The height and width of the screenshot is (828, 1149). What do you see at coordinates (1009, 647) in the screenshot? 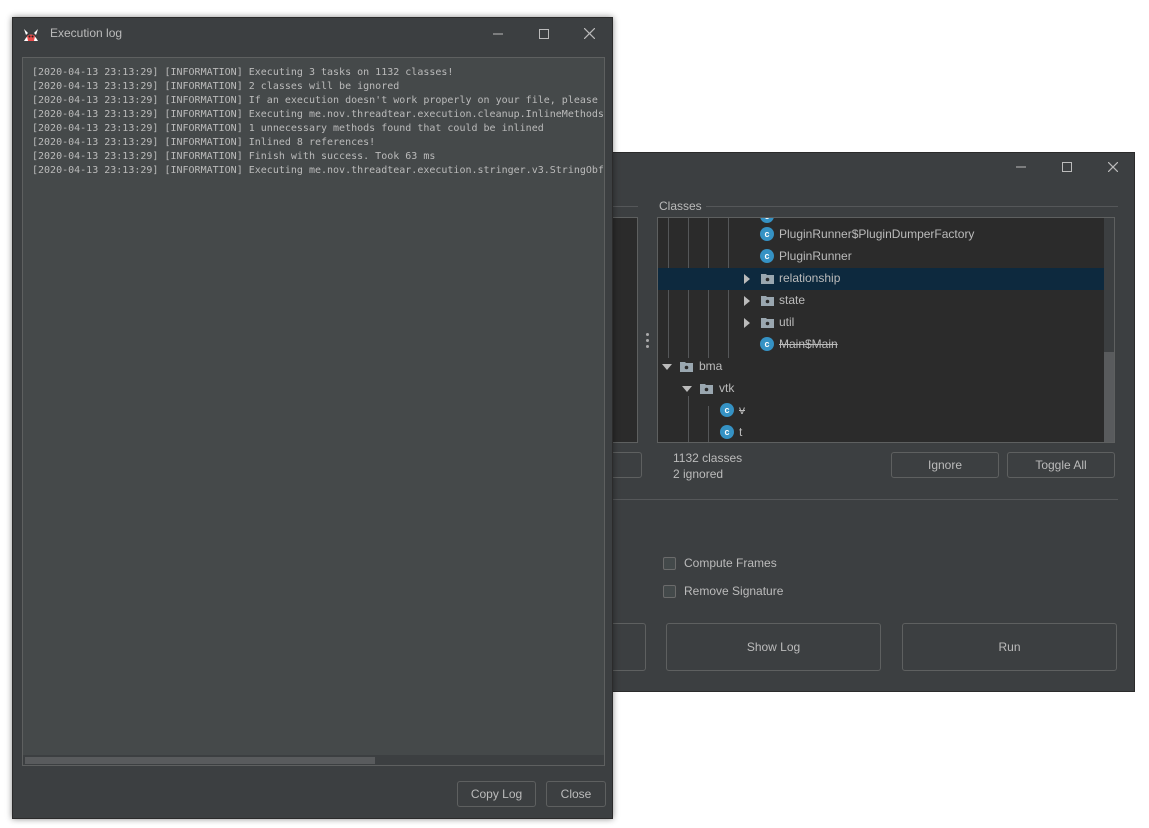
I see `run-button: Run` at bounding box center [1009, 647].